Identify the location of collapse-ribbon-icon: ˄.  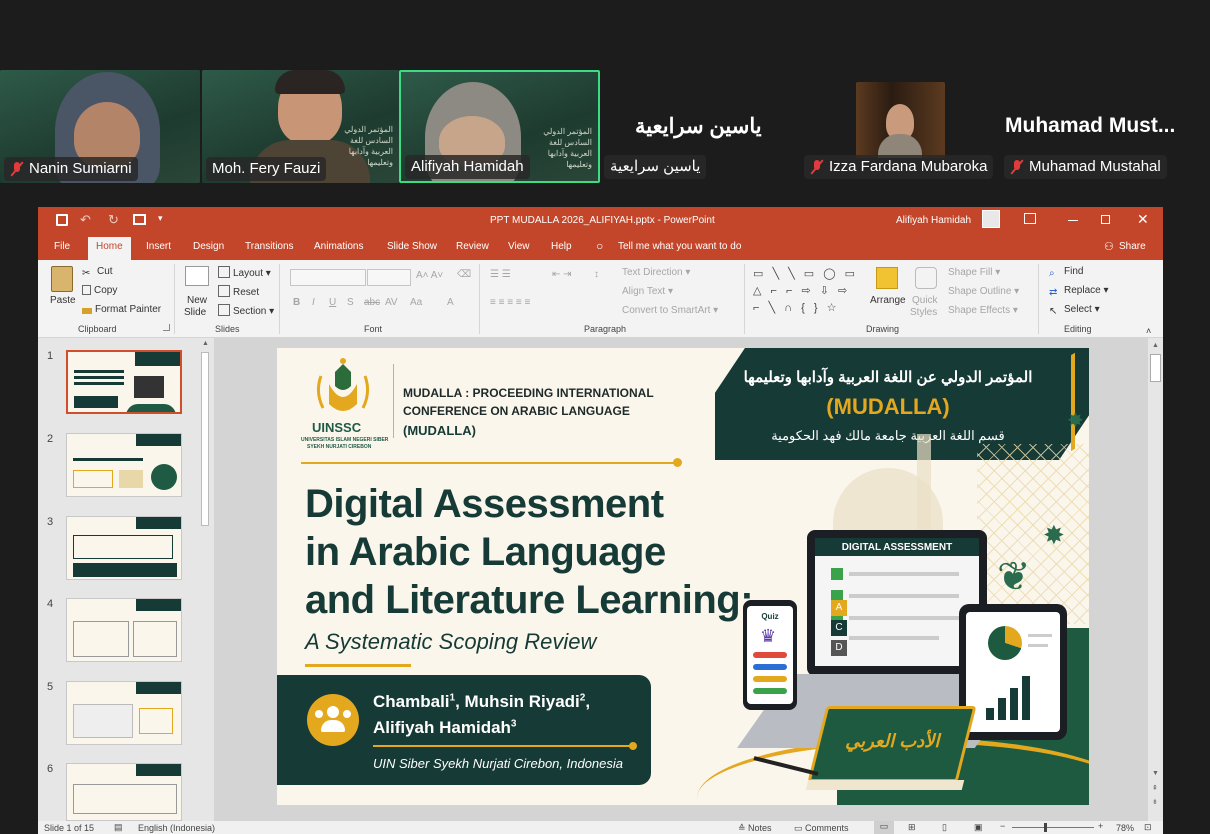
(1148, 331).